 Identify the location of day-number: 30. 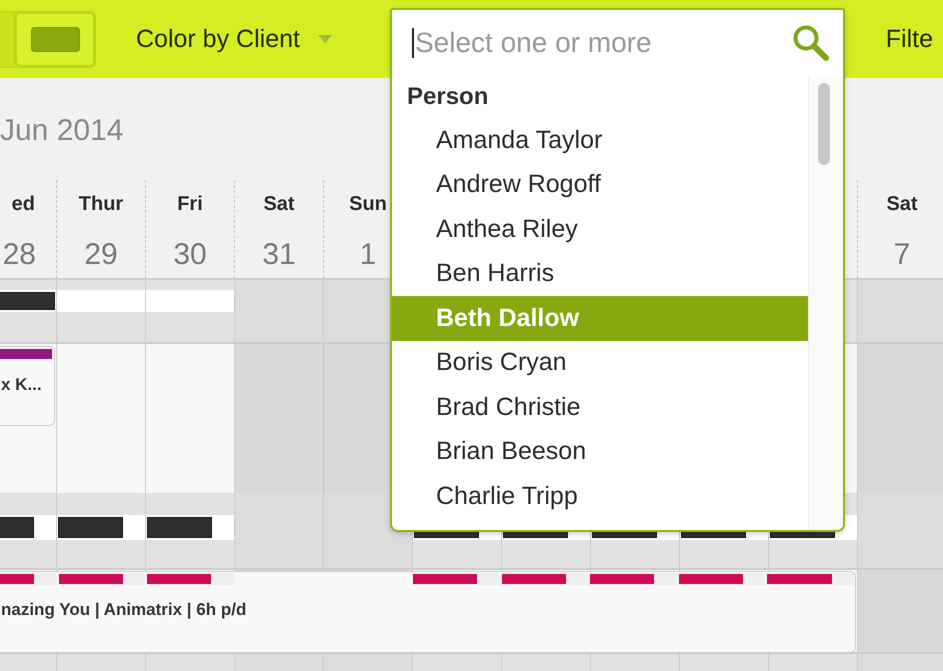
(190, 255).